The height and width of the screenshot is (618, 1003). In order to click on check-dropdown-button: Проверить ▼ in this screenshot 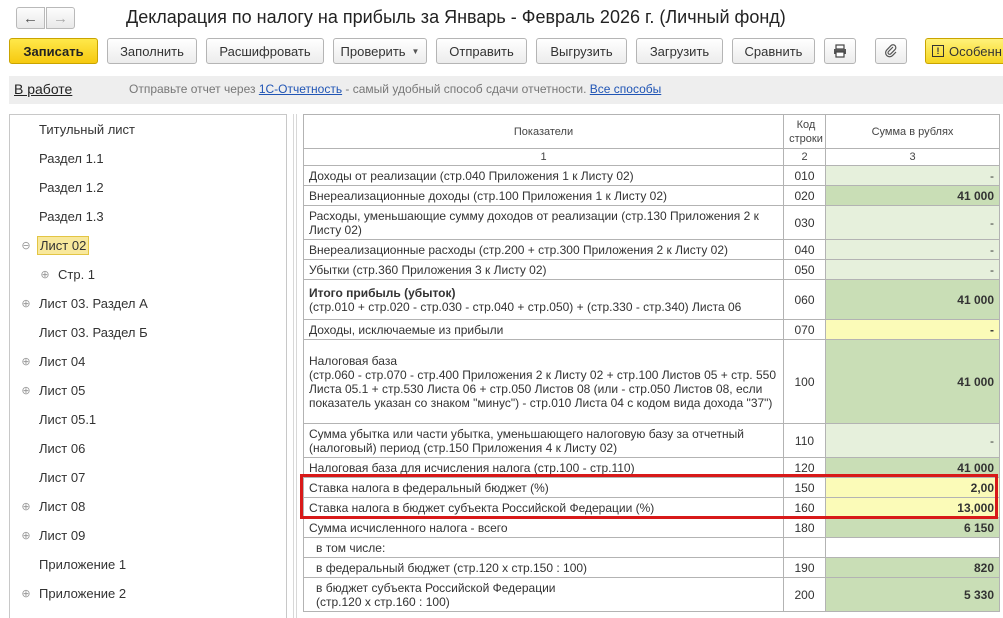, I will do `click(380, 51)`.